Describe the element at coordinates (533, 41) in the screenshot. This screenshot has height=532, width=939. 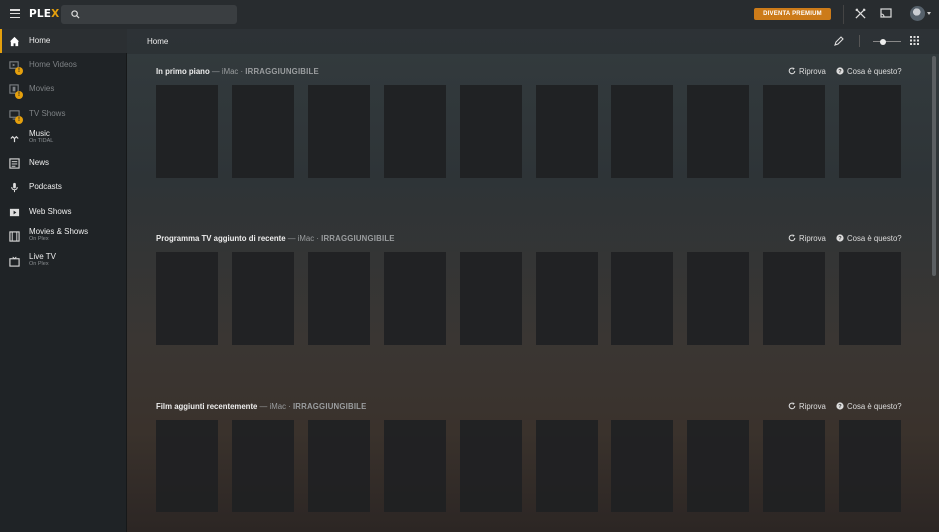
I see `main-header: Home` at that location.